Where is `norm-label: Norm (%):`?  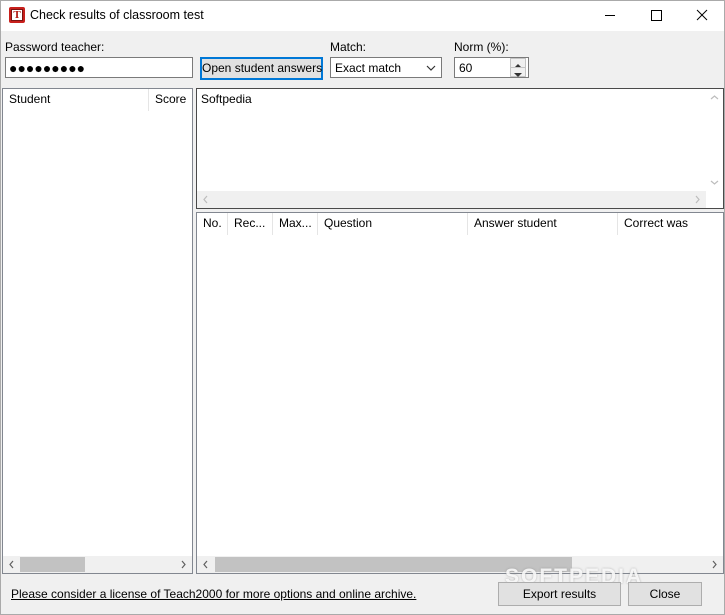
norm-label: Norm (%): is located at coordinates (481, 47).